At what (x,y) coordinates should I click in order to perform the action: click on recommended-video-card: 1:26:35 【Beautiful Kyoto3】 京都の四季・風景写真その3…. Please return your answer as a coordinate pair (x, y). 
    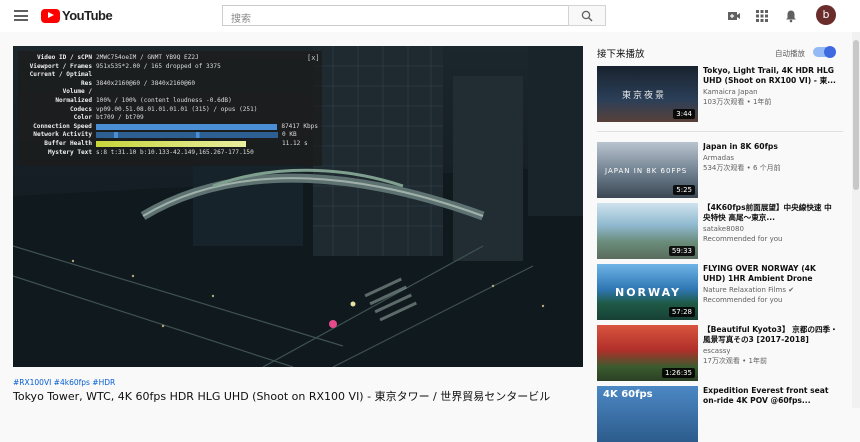
    Looking at the image, I should click on (722, 353).